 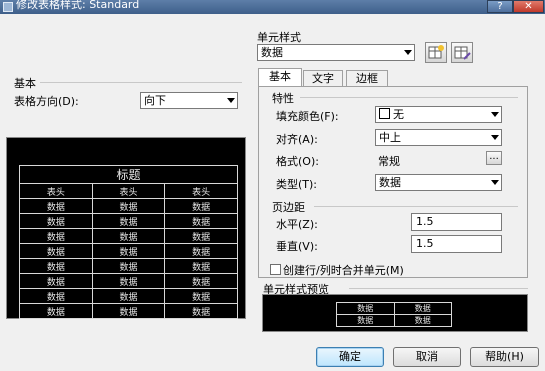 I want to click on tab-border-label: 边框, so click(x=367, y=78).